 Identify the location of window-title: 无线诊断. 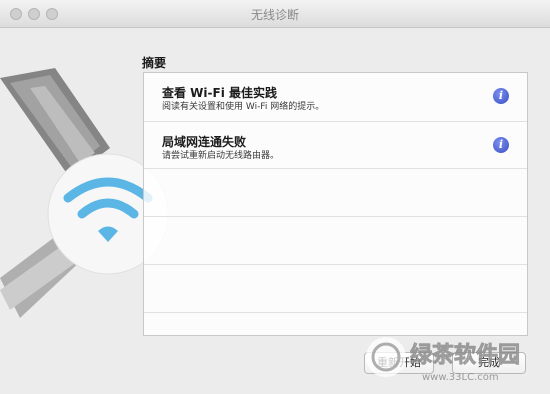
(274, 15).